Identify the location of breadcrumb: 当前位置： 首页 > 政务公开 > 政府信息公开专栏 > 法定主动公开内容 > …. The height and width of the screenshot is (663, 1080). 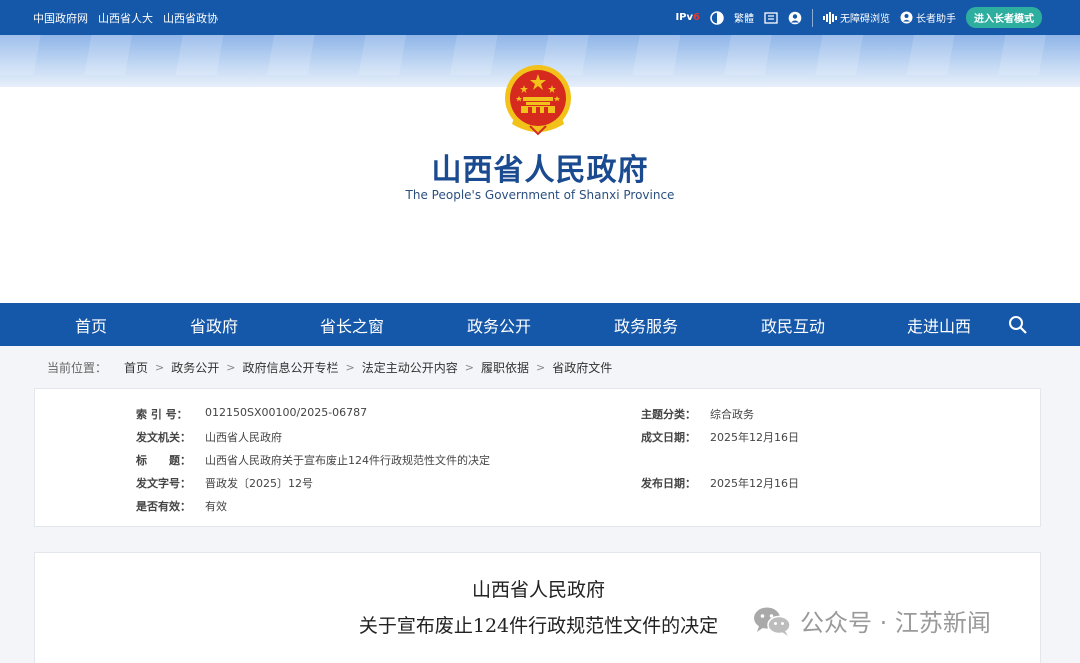
(329, 367).